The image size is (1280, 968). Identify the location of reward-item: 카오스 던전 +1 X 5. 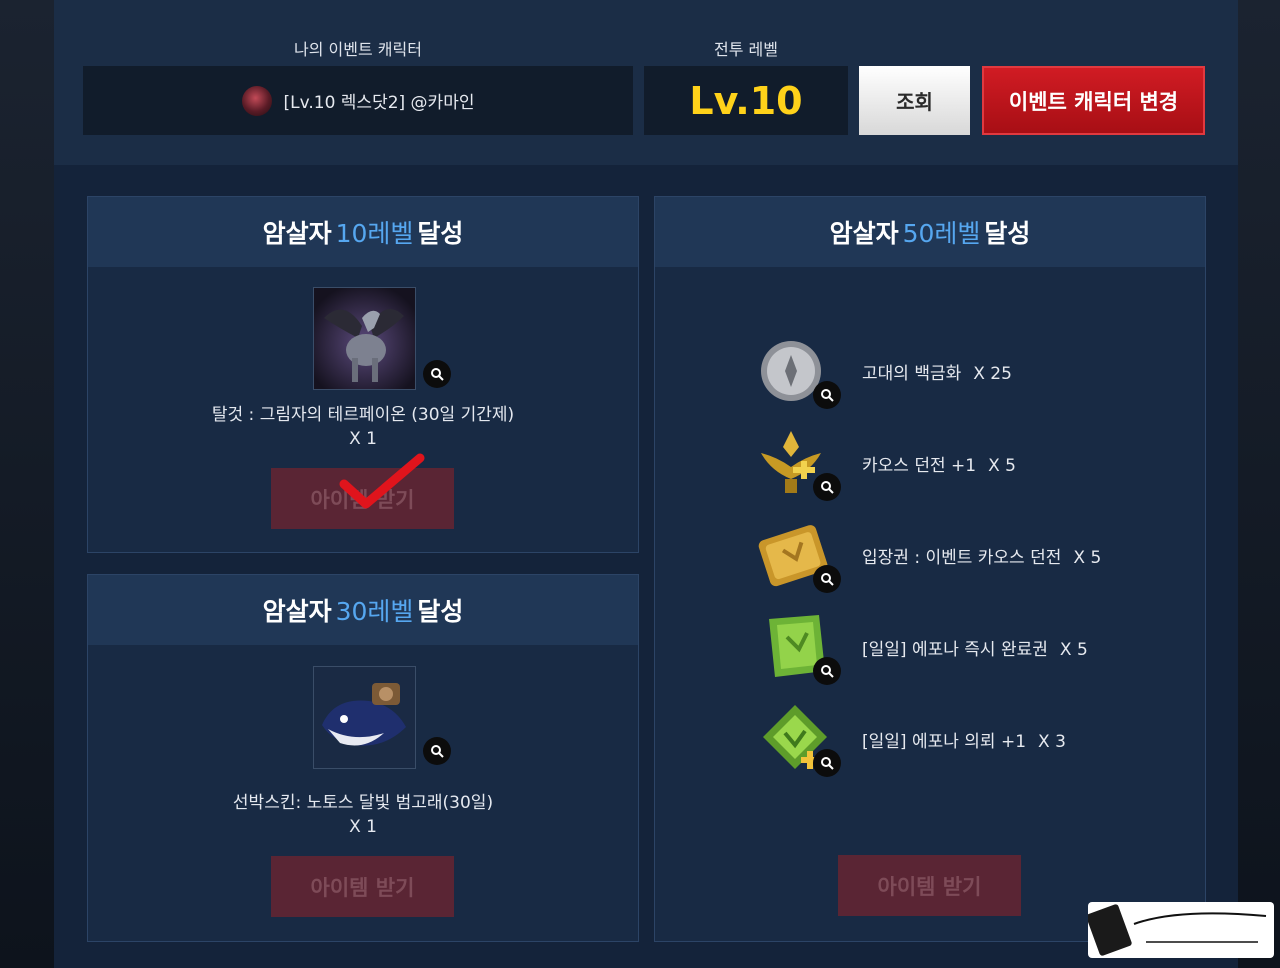
(990, 463).